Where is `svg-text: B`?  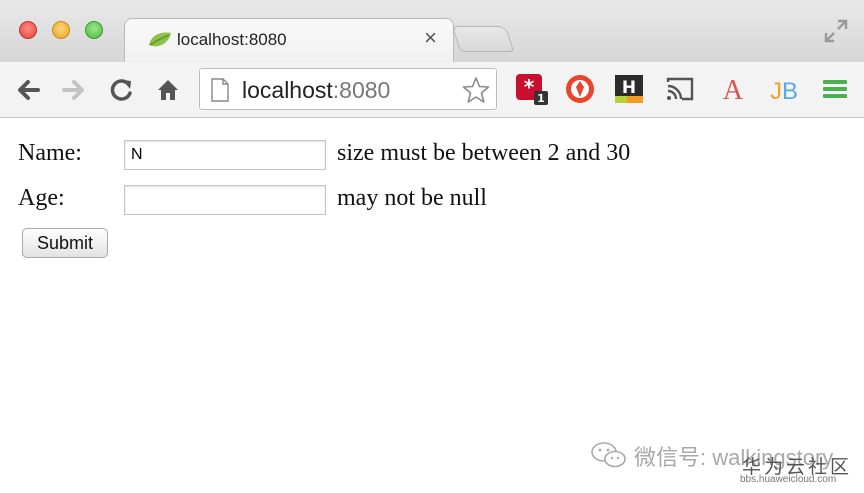 svg-text: B is located at coordinates (790, 91).